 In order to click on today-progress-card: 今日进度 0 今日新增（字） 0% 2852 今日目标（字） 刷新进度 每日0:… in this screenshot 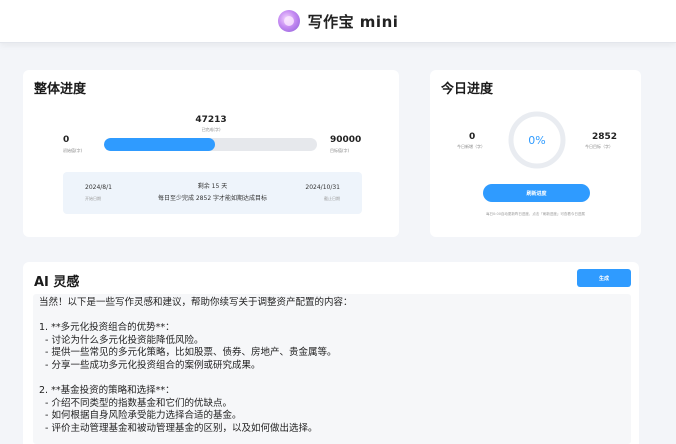, I will do `click(535, 153)`.